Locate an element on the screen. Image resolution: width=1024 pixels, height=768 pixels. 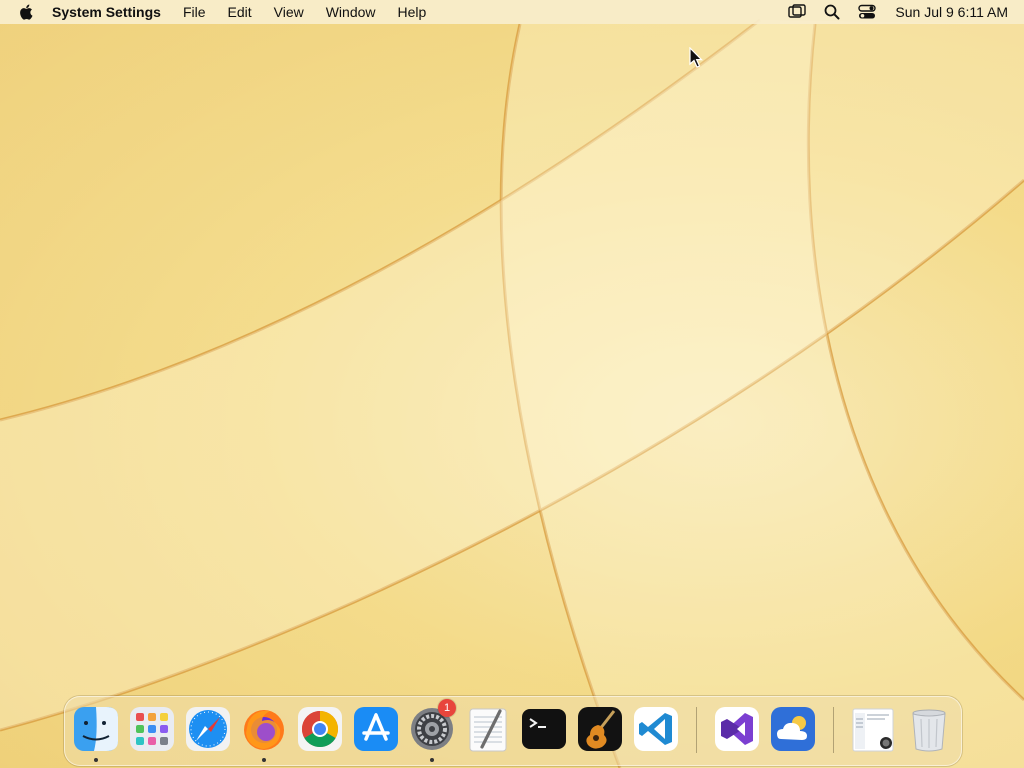
dock-app-store is located at coordinates (376, 729).